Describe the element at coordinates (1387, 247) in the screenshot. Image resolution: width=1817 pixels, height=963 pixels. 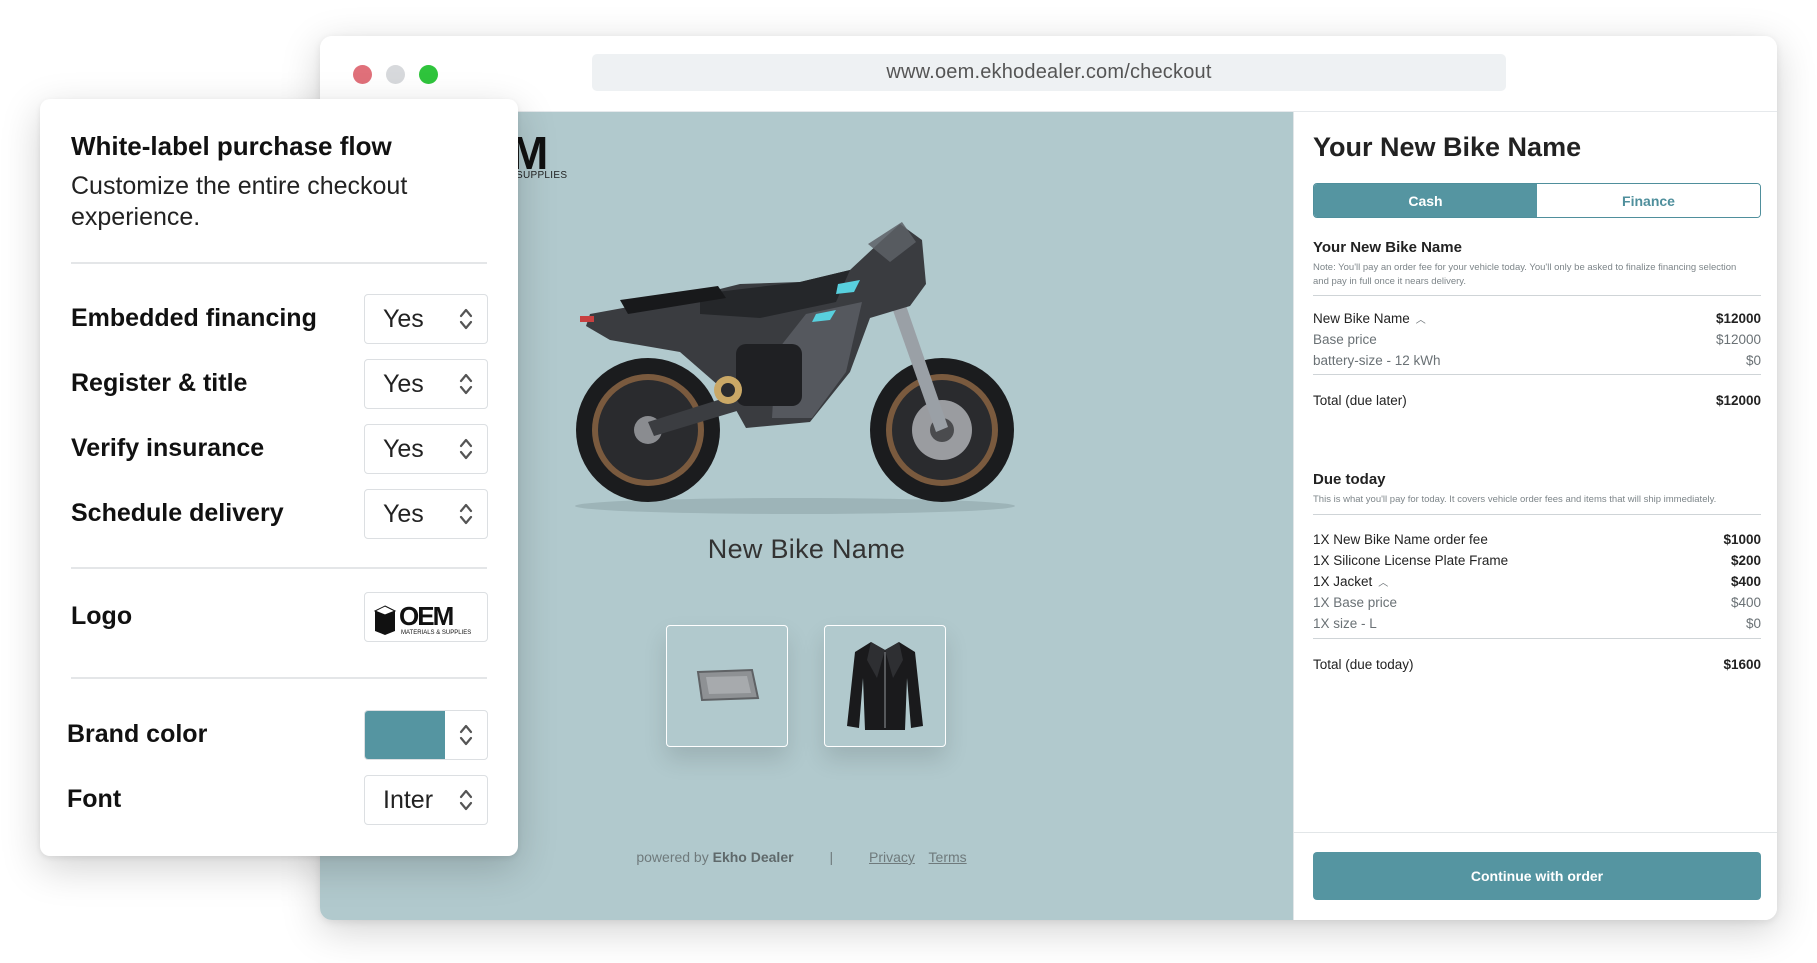
I see `vehicle-section-title: Your New Bike Name` at that location.